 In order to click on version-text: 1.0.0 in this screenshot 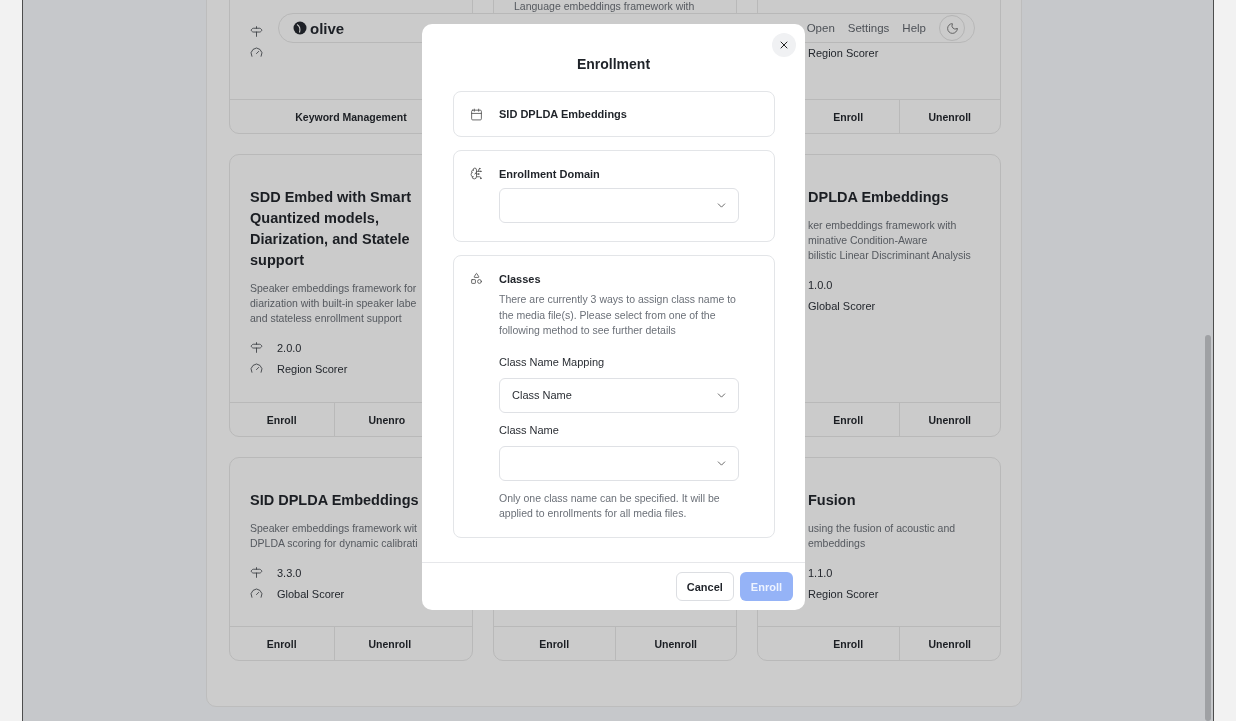, I will do `click(820, 284)`.